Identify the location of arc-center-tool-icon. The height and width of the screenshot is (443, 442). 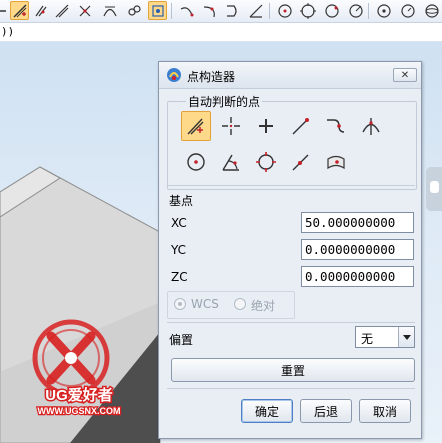
(284, 10).